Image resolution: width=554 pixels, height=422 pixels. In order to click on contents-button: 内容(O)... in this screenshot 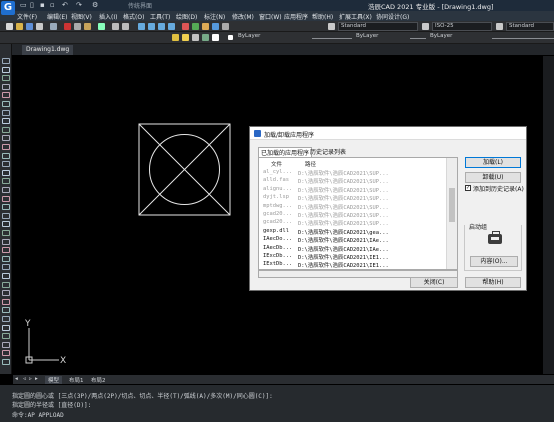, I will do `click(494, 261)`.